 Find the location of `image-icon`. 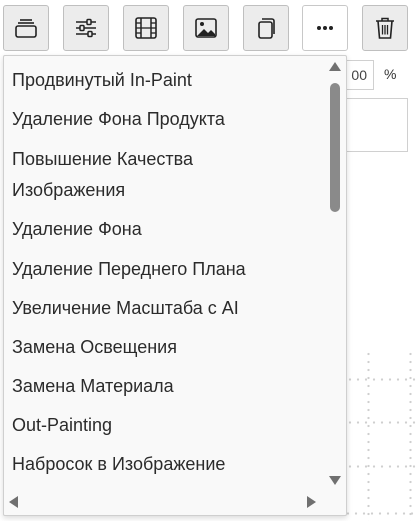

image-icon is located at coordinates (206, 28).